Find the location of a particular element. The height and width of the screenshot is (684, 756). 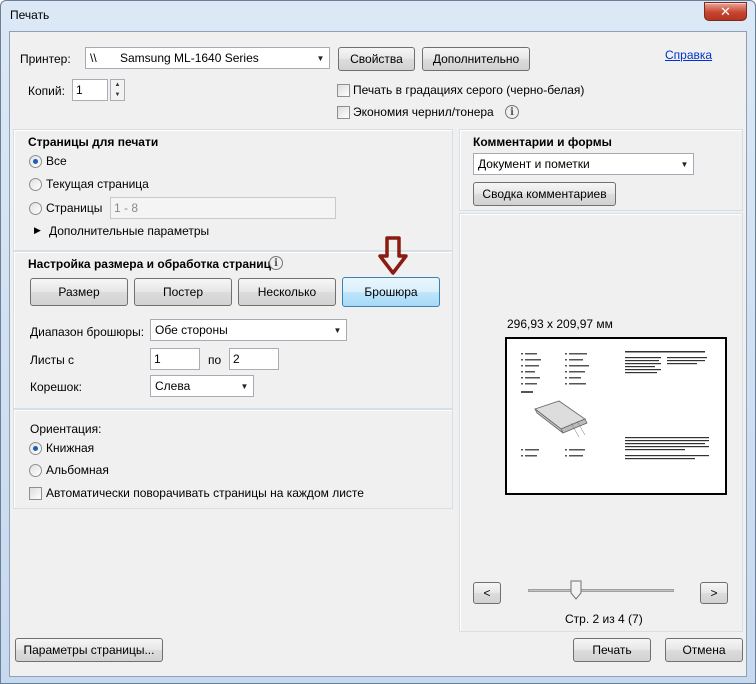

comments-select: Документ и пометки ▼ is located at coordinates (583, 164).